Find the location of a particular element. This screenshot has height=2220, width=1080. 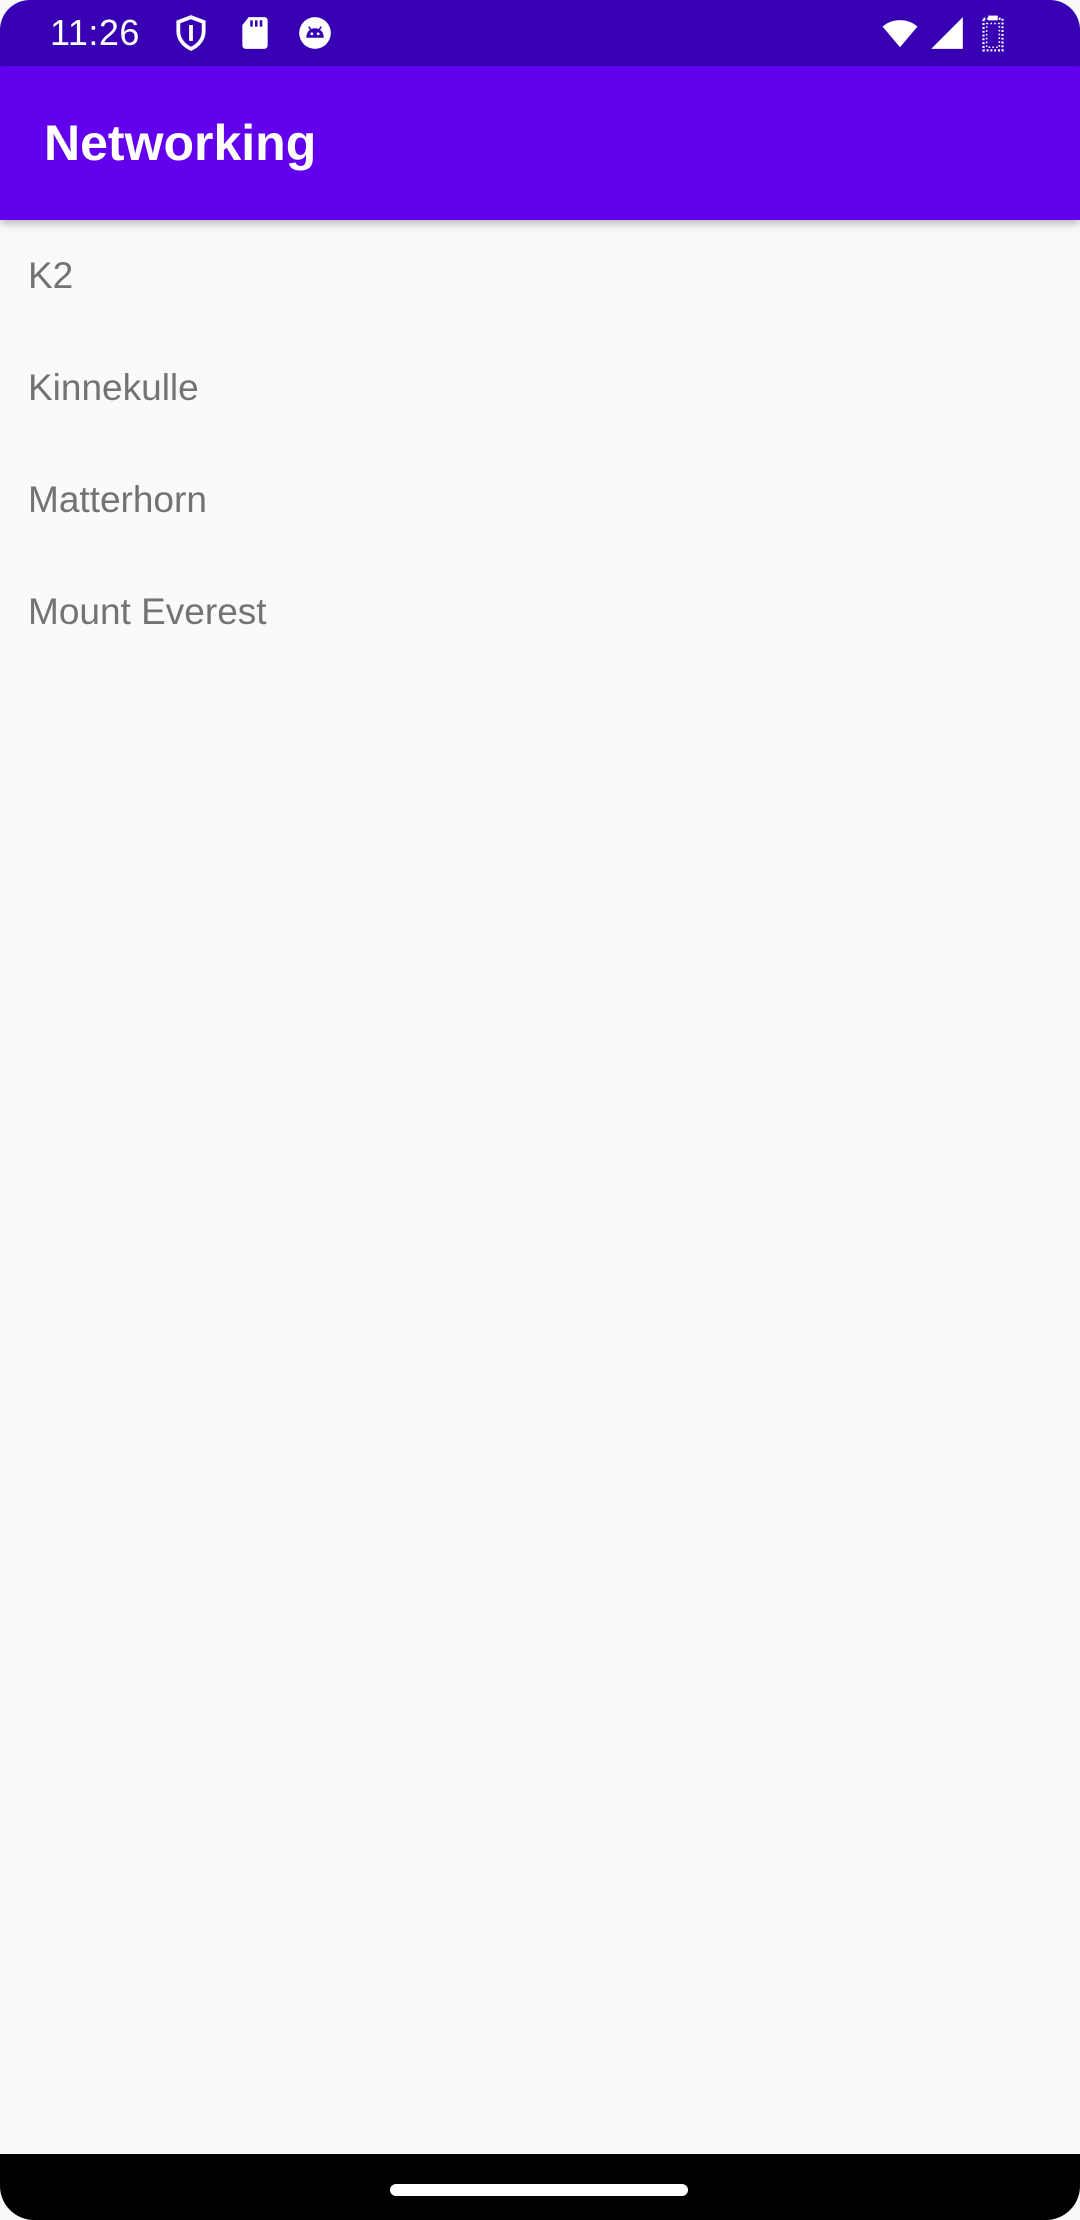

home-gesture-handle is located at coordinates (539, 2190).